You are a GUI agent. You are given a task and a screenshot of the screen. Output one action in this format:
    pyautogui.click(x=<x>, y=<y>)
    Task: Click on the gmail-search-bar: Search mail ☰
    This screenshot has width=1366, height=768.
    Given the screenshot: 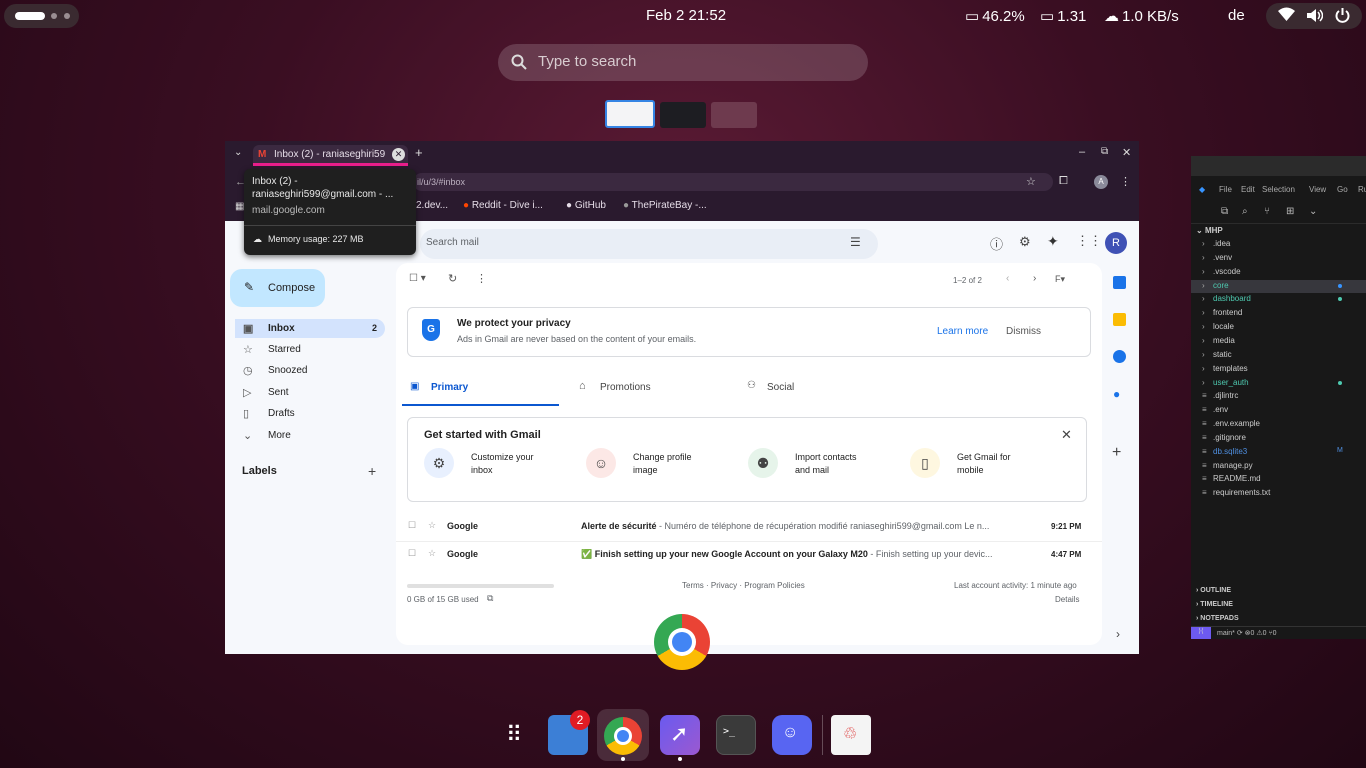 What is the action you would take?
    pyautogui.click(x=649, y=244)
    